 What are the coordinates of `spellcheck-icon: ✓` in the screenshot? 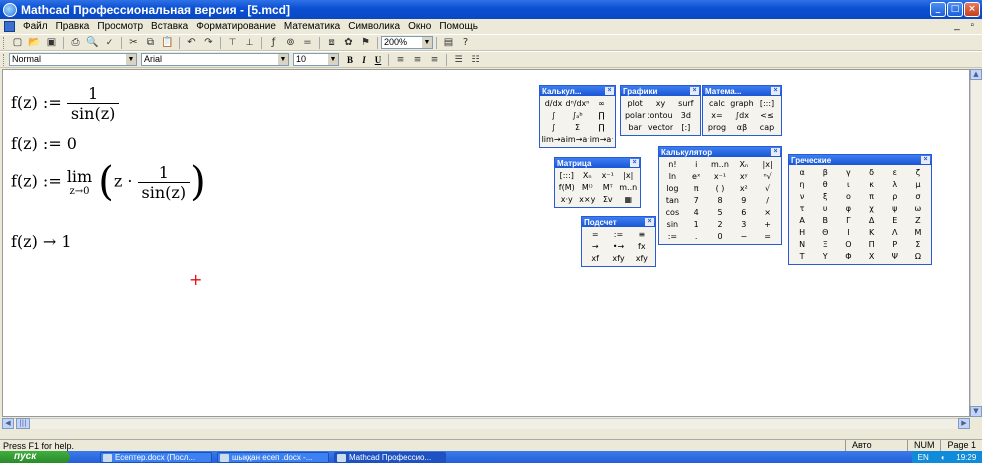 It's located at (109, 43).